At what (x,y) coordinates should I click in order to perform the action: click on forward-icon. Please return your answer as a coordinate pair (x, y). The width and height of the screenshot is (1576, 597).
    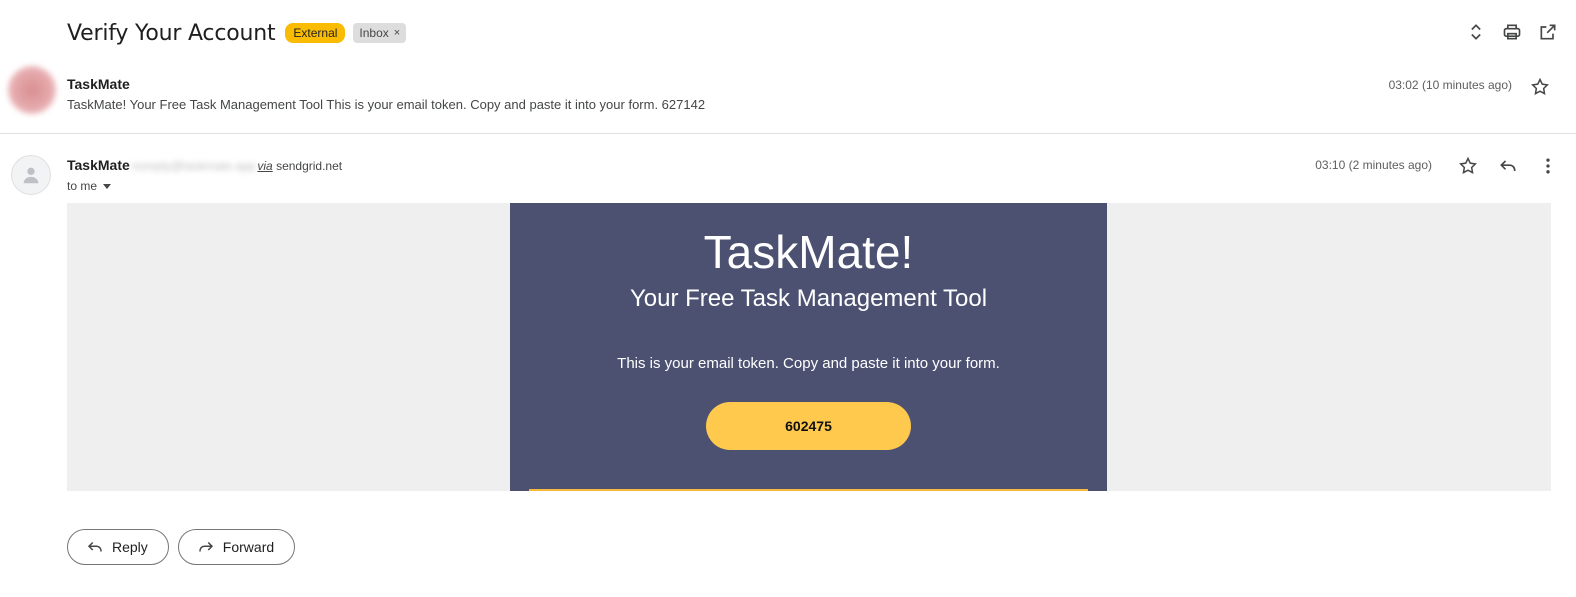
    Looking at the image, I should click on (206, 546).